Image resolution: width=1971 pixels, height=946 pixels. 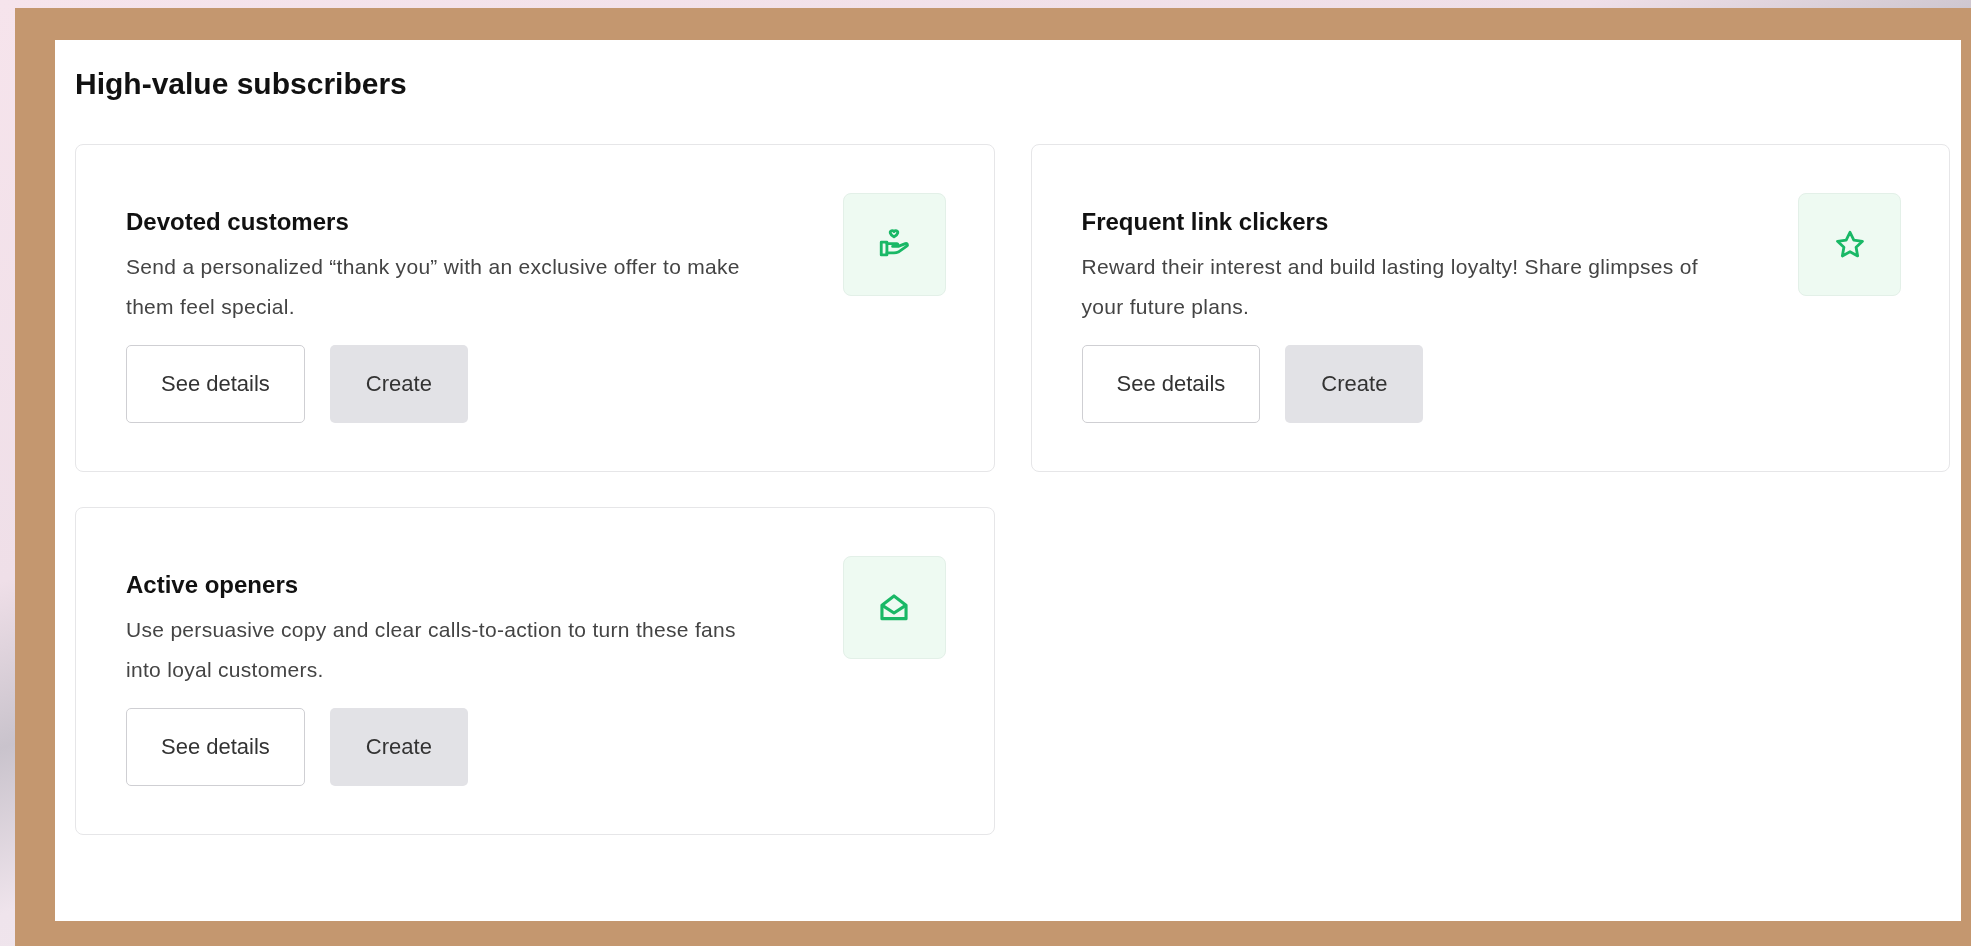 What do you see at coordinates (238, 222) in the screenshot?
I see `card-title: Devoted customers` at bounding box center [238, 222].